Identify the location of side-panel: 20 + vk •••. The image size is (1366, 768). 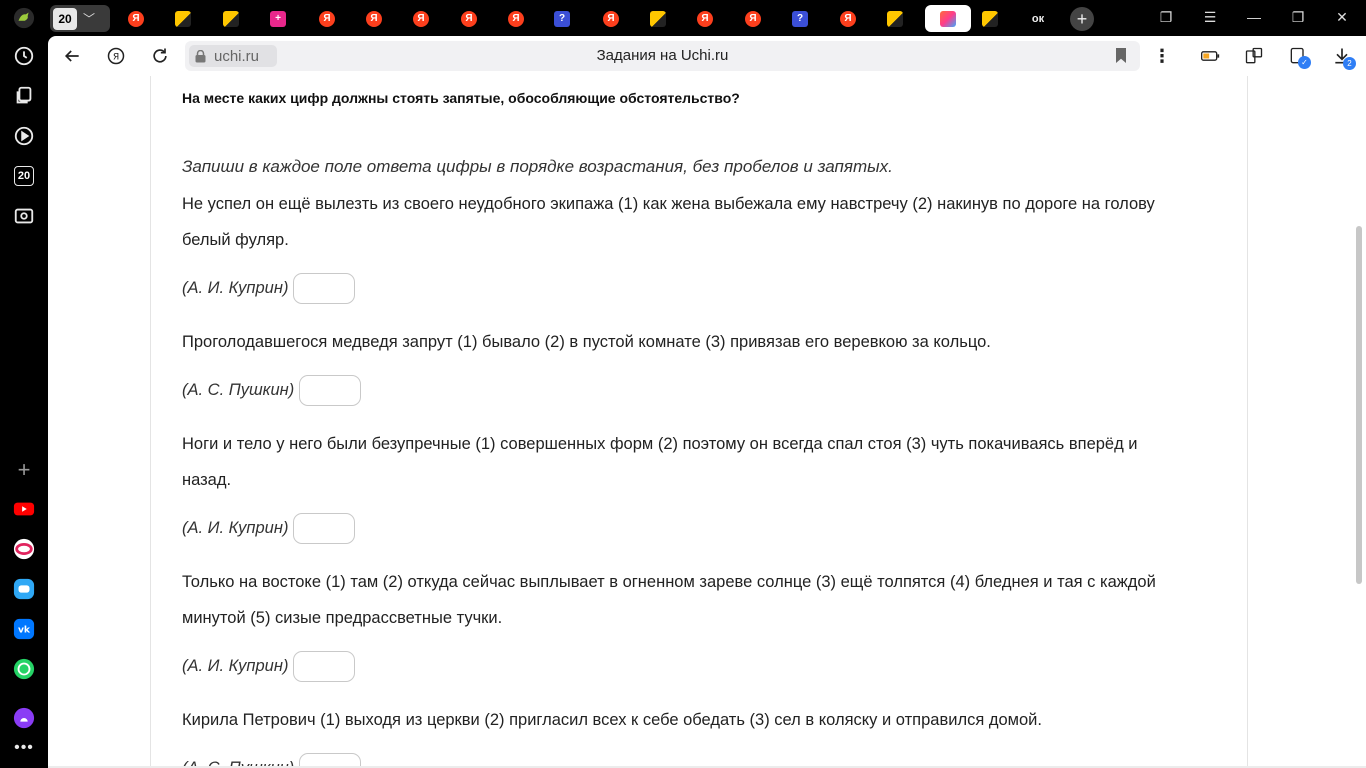
(24, 384).